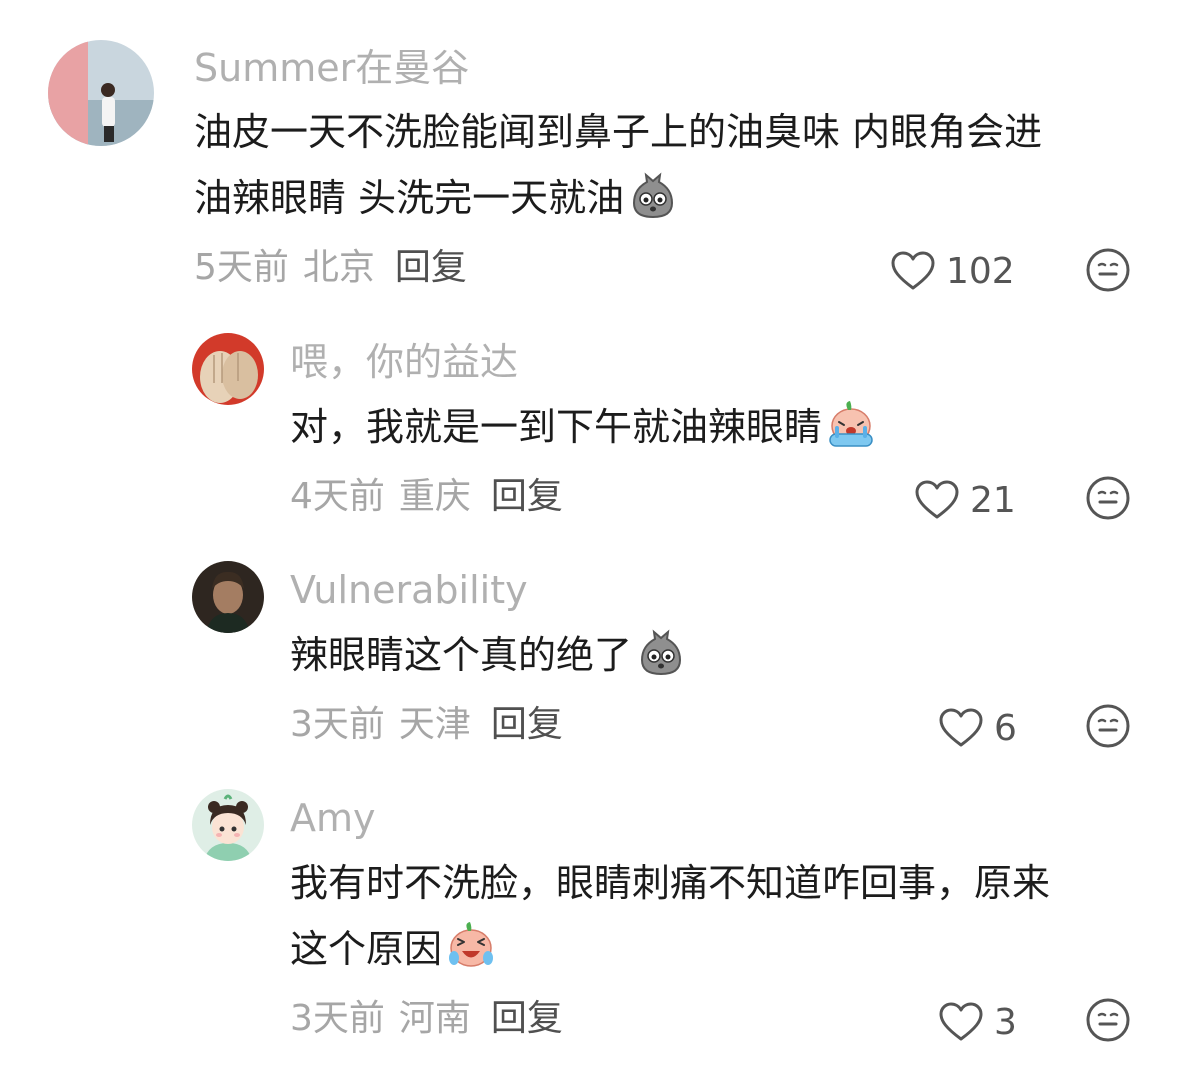 Image resolution: width=1179 pixels, height=1071 pixels. Describe the element at coordinates (980, 271) in the screenshot. I see `like-count: 102` at that location.